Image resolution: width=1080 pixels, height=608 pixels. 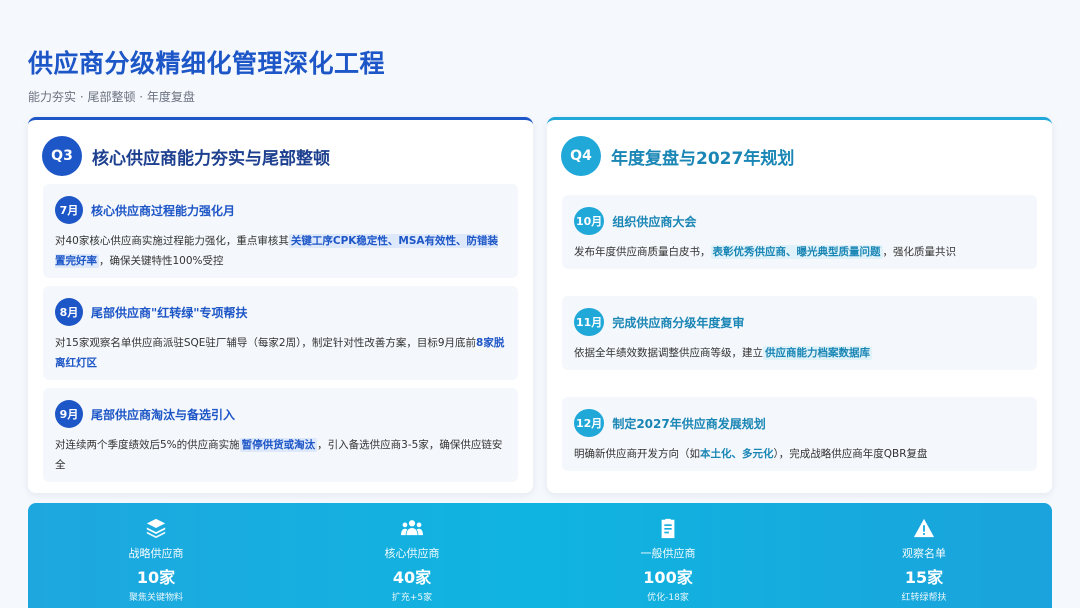 I want to click on stat-label: 核心供应商, so click(x=412, y=553).